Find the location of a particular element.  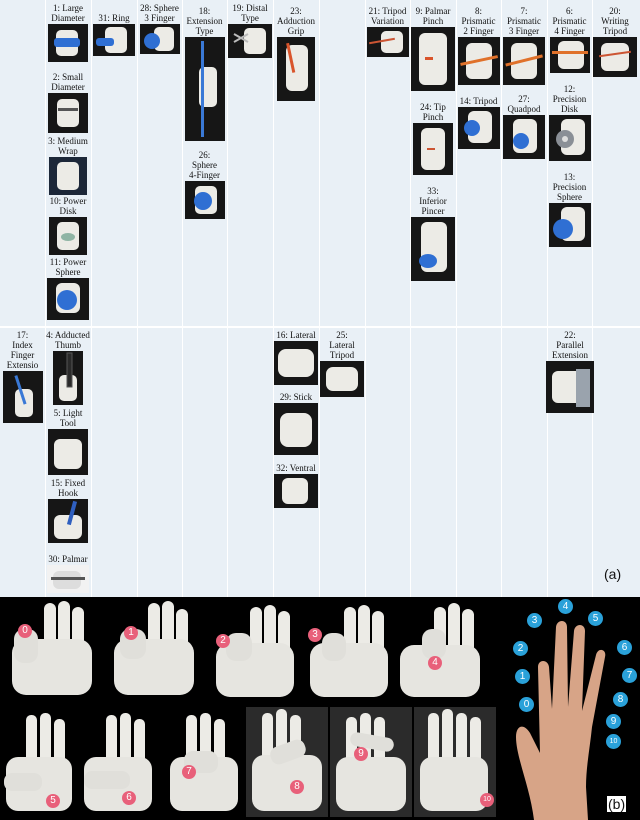

grasp-label: 22: Parallel Extension is located at coordinates (570, 345).